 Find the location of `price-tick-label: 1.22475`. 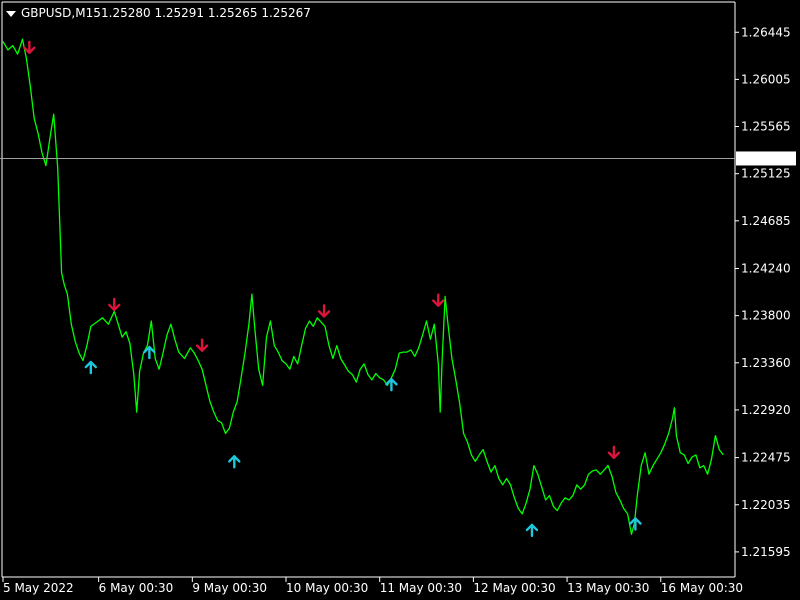

price-tick-label: 1.22475 is located at coordinates (766, 458).